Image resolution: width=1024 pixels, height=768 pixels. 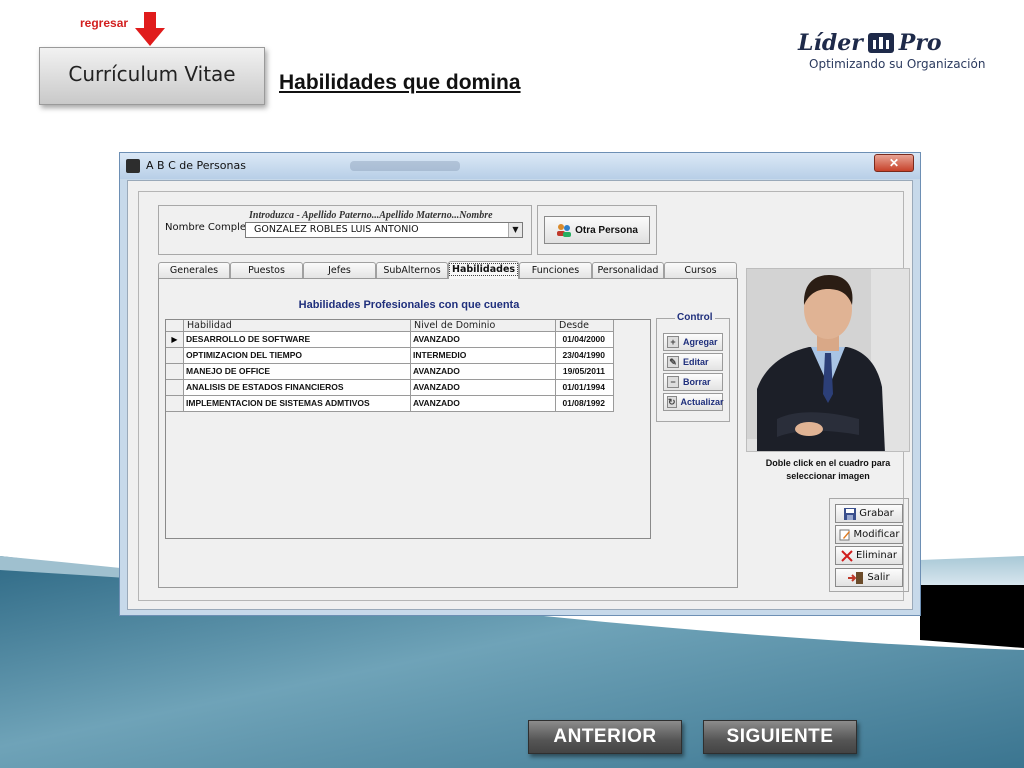 I want to click on titlebar-tab-ghost, so click(x=405, y=166).